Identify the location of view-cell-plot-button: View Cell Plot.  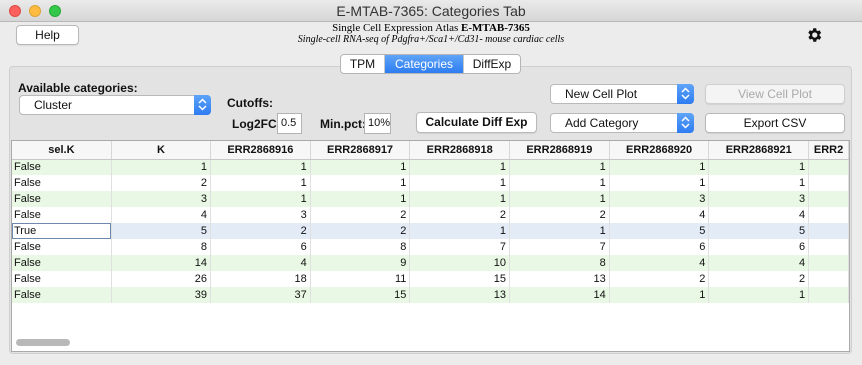
(775, 94).